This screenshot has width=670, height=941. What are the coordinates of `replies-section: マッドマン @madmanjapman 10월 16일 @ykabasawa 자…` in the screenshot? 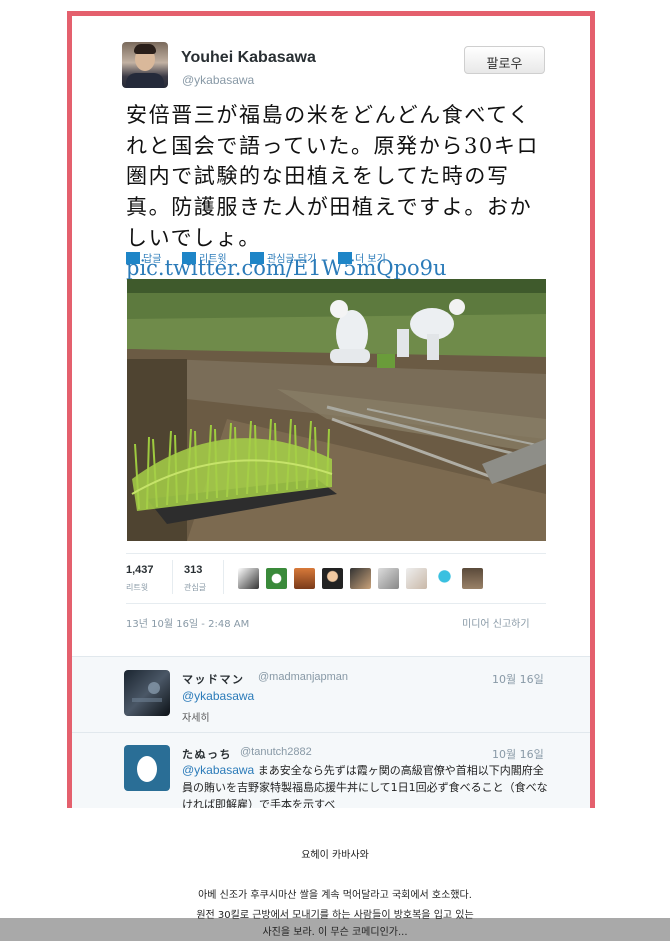 It's located at (331, 732).